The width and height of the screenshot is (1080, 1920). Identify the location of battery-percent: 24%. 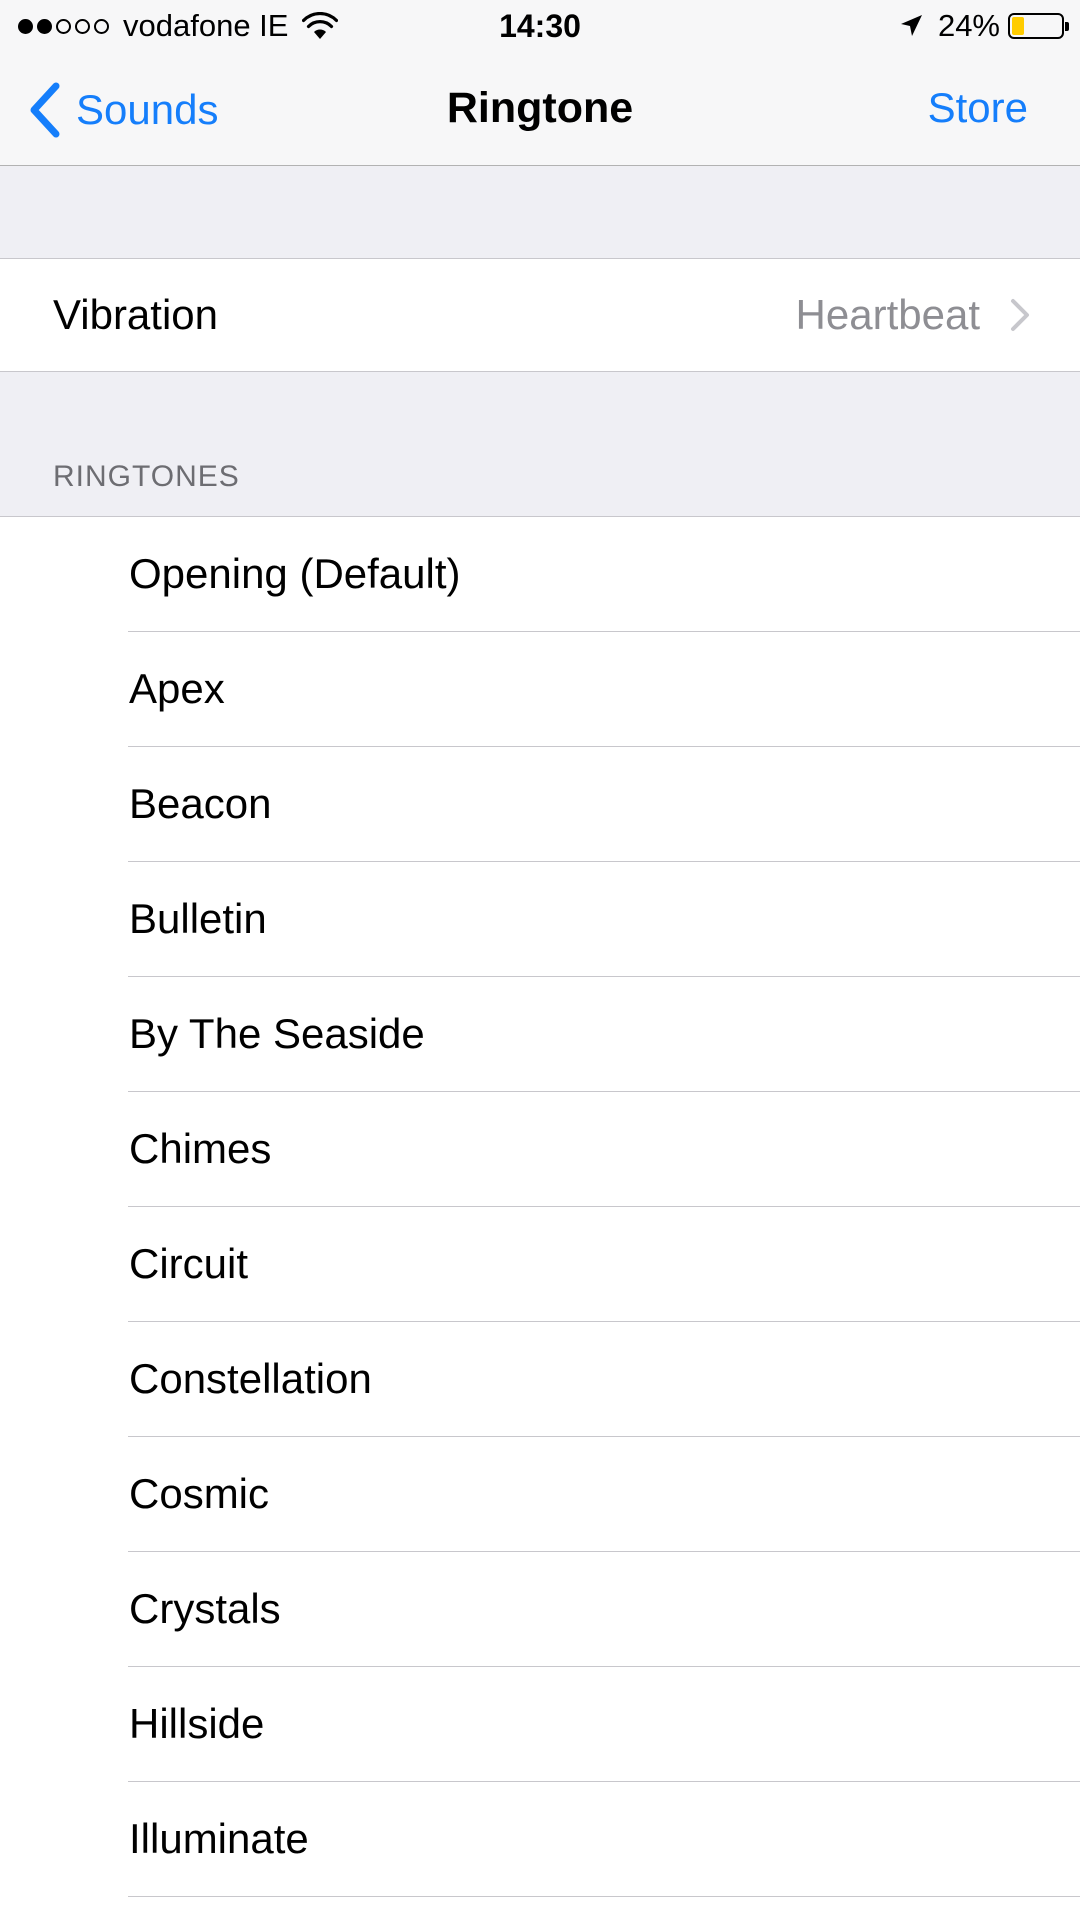
(968, 25).